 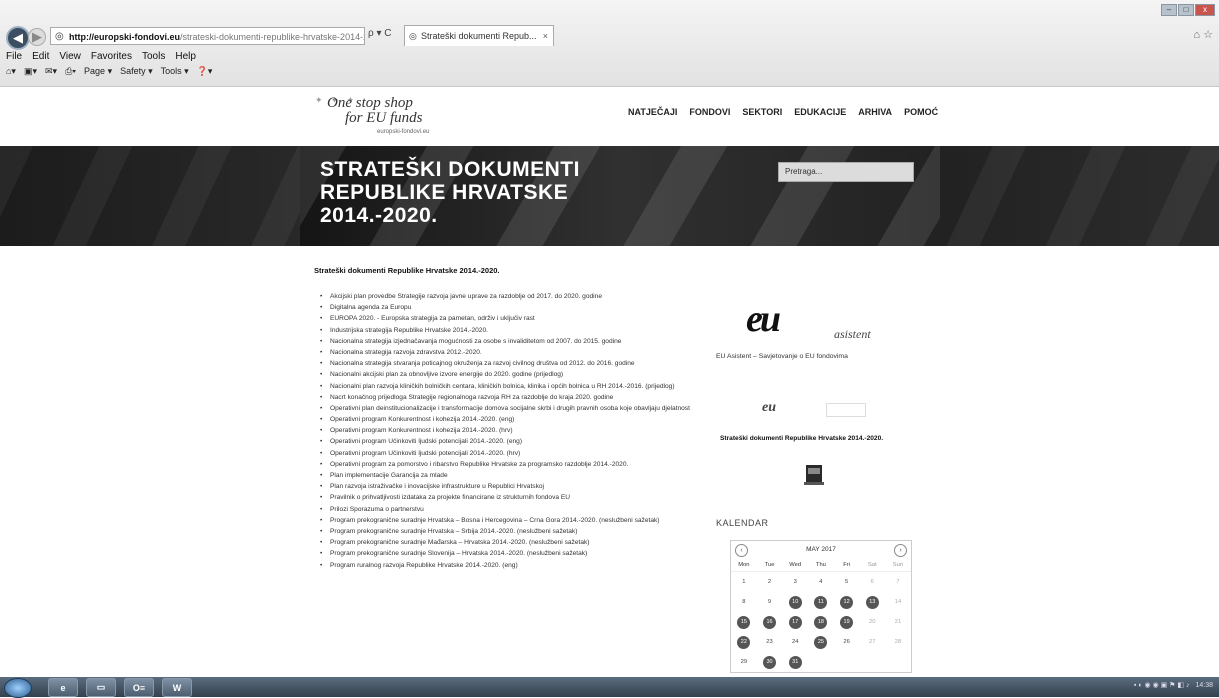 I want to click on ie-taskbar-icon: e, so click(x=63, y=687).